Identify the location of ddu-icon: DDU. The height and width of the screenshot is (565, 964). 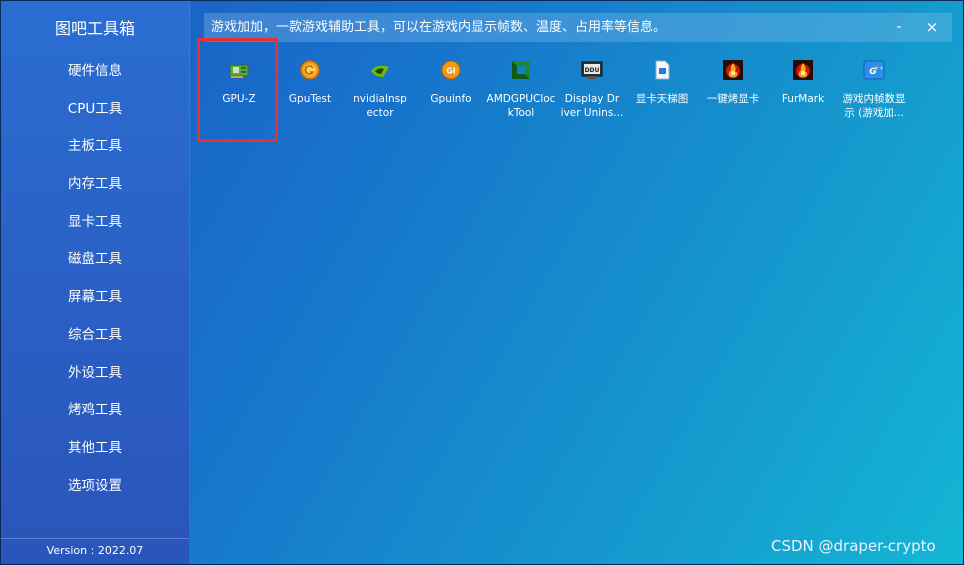
(592, 70).